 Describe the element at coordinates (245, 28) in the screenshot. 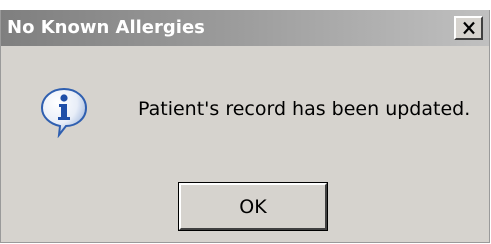

I see `title-bar: No Known Allergies` at that location.